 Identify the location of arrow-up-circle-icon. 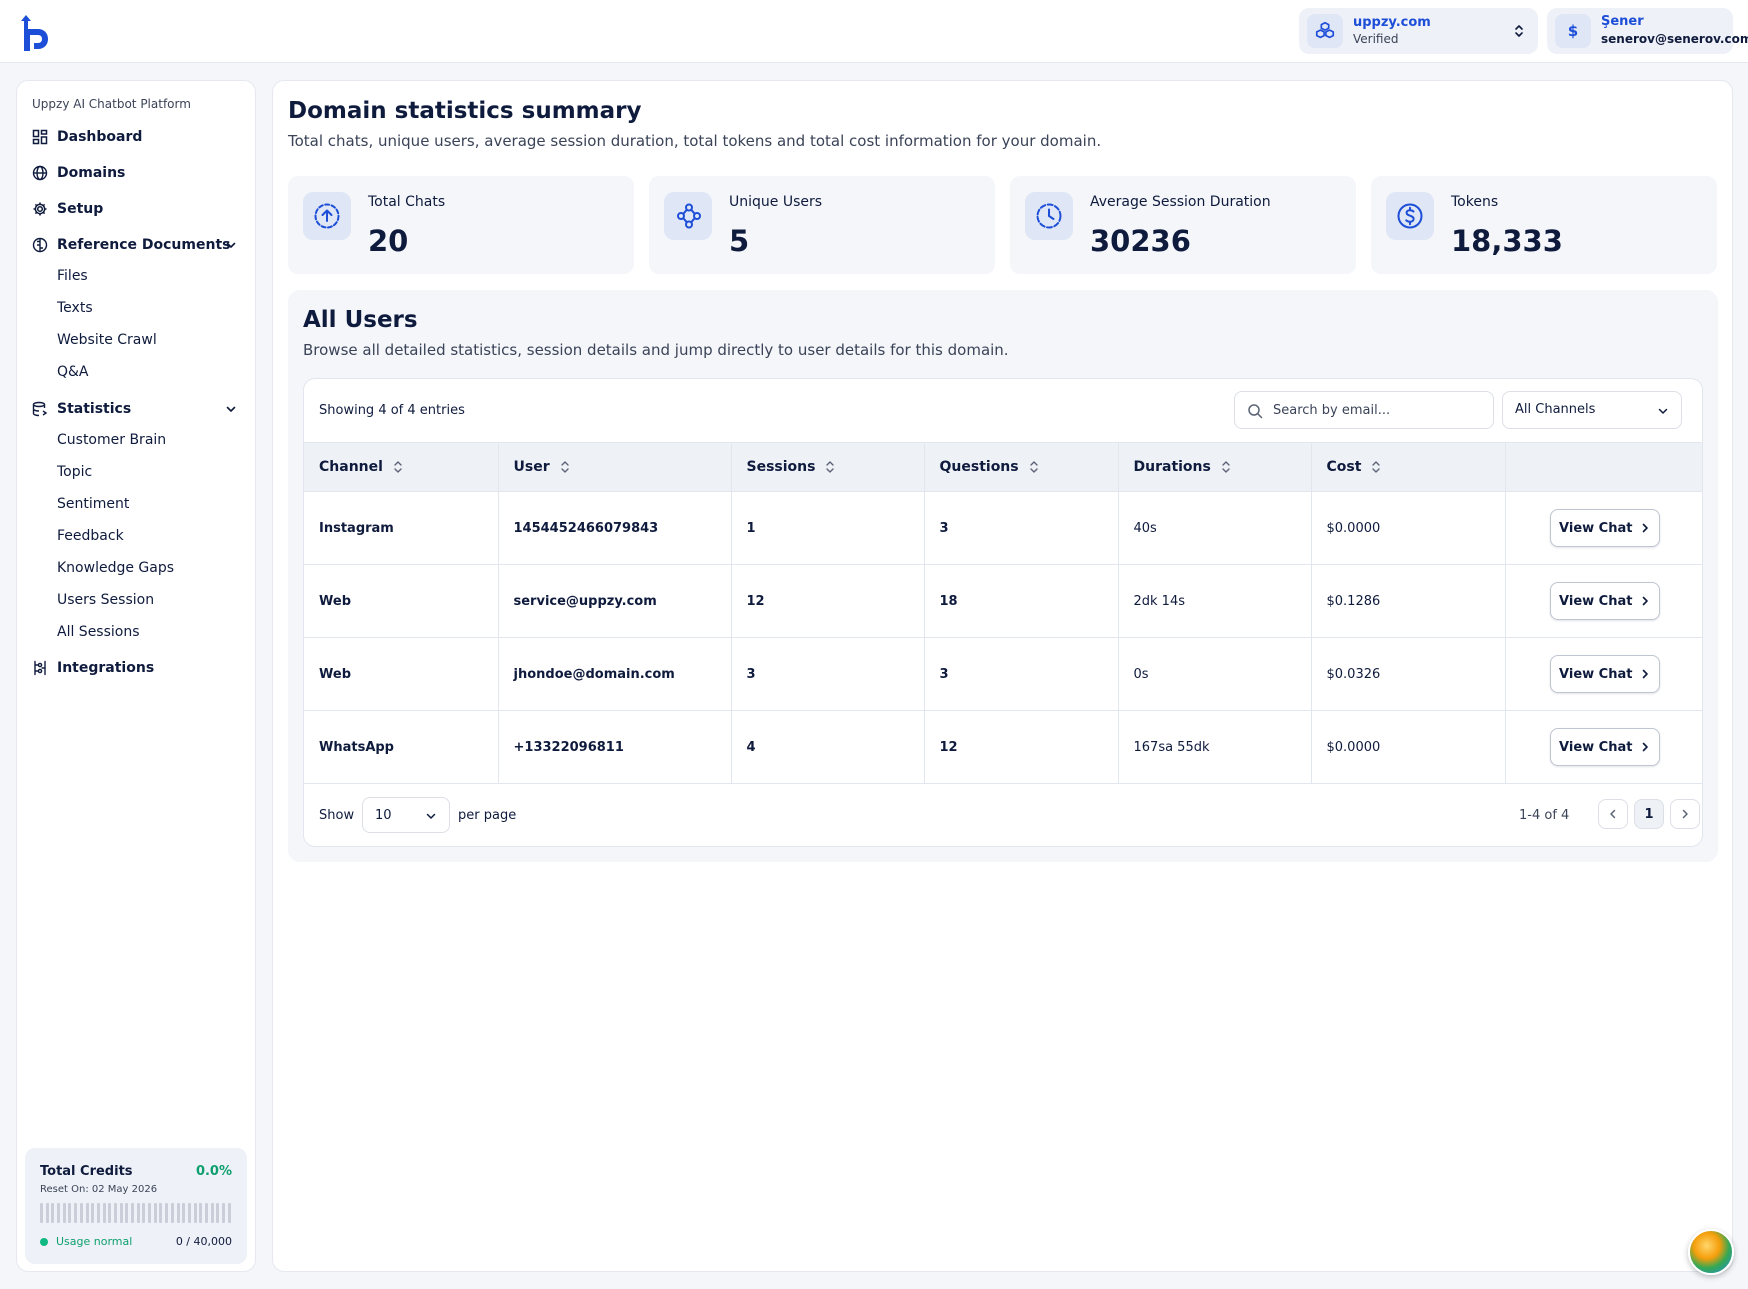
(327, 216).